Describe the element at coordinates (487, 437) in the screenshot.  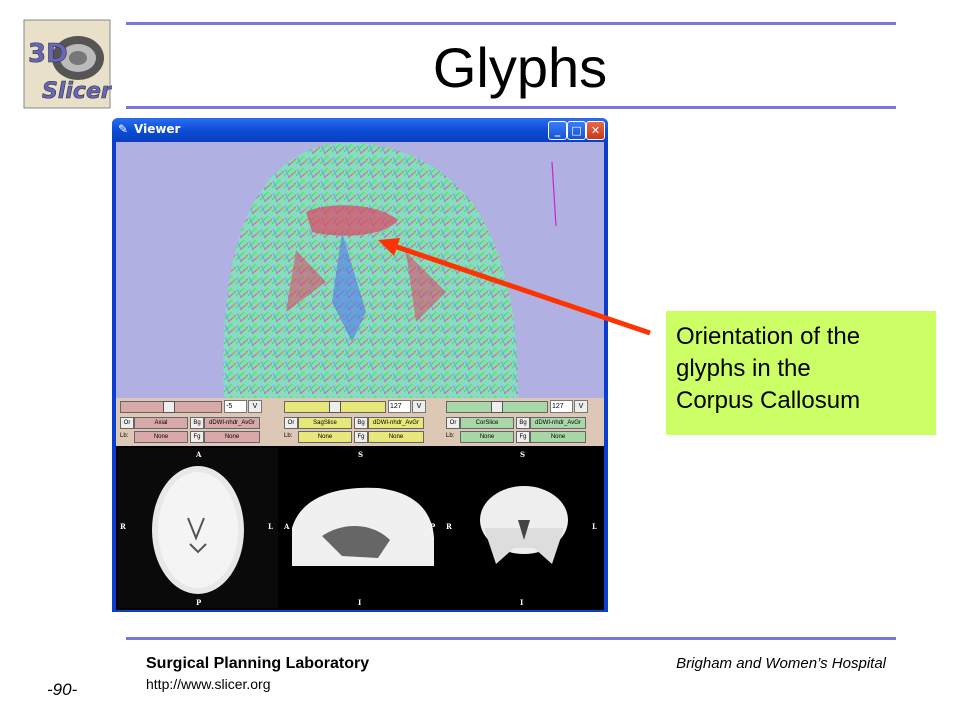
I see `coronal-lb-value: None` at that location.